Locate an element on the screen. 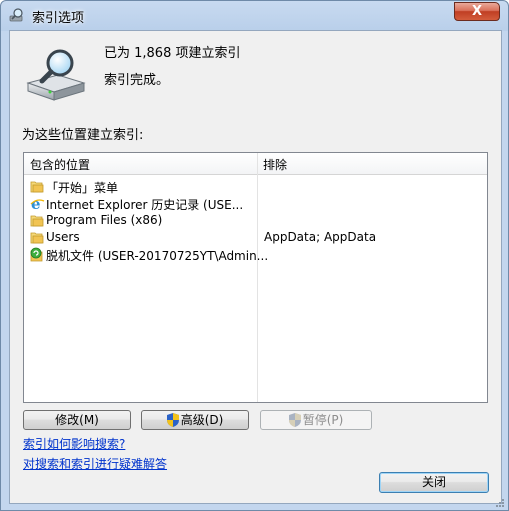 This screenshot has height=511, width=509. internet-explorer-icon: e is located at coordinates (37, 204).